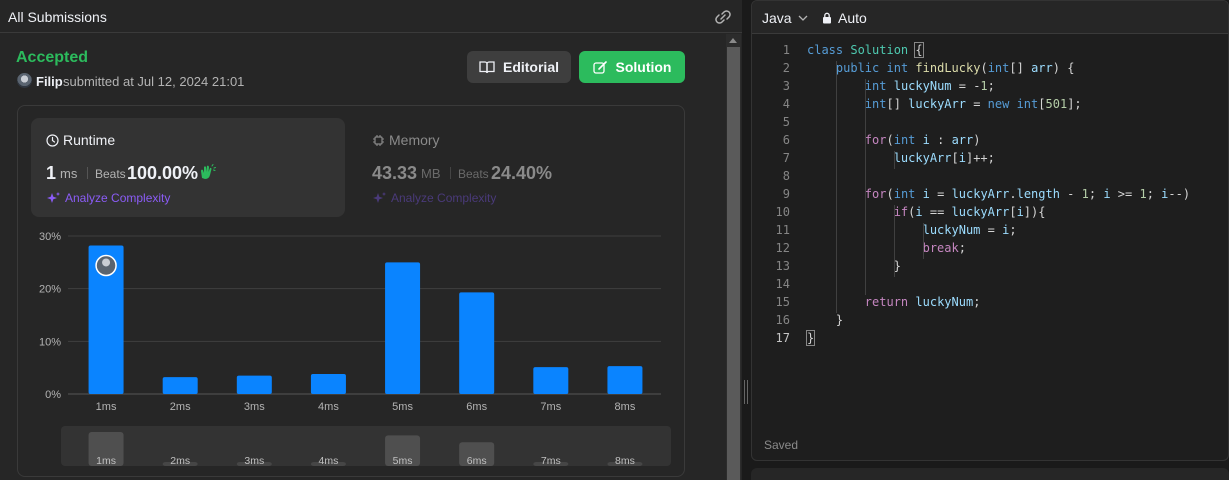 The image size is (1229, 480). Describe the element at coordinates (431, 173) in the screenshot. I see `memory-unit: MB` at that location.